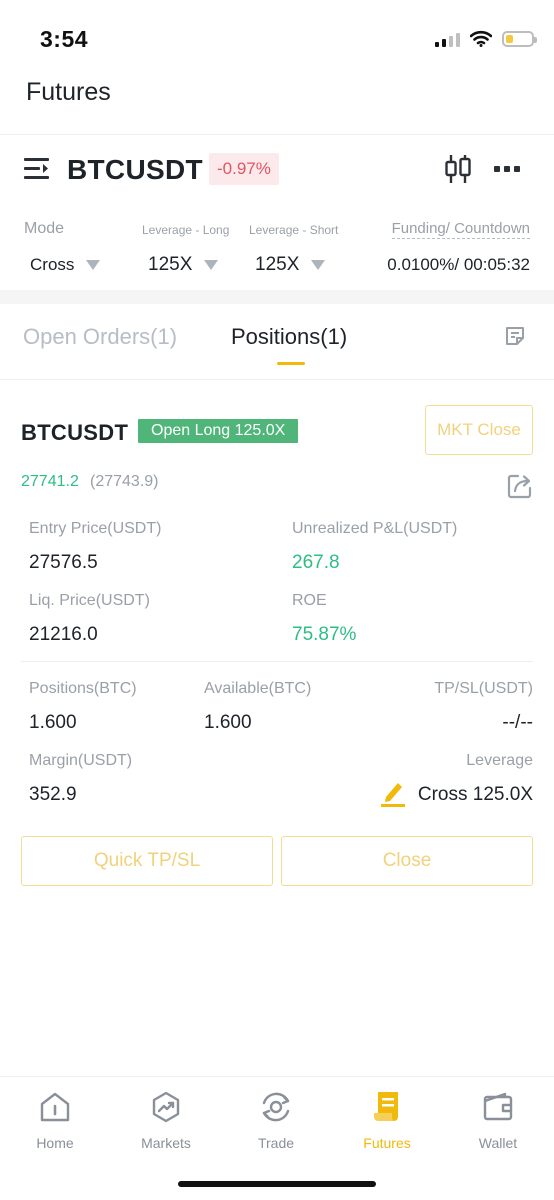  I want to click on tpsl-value: --/--, so click(517, 722).